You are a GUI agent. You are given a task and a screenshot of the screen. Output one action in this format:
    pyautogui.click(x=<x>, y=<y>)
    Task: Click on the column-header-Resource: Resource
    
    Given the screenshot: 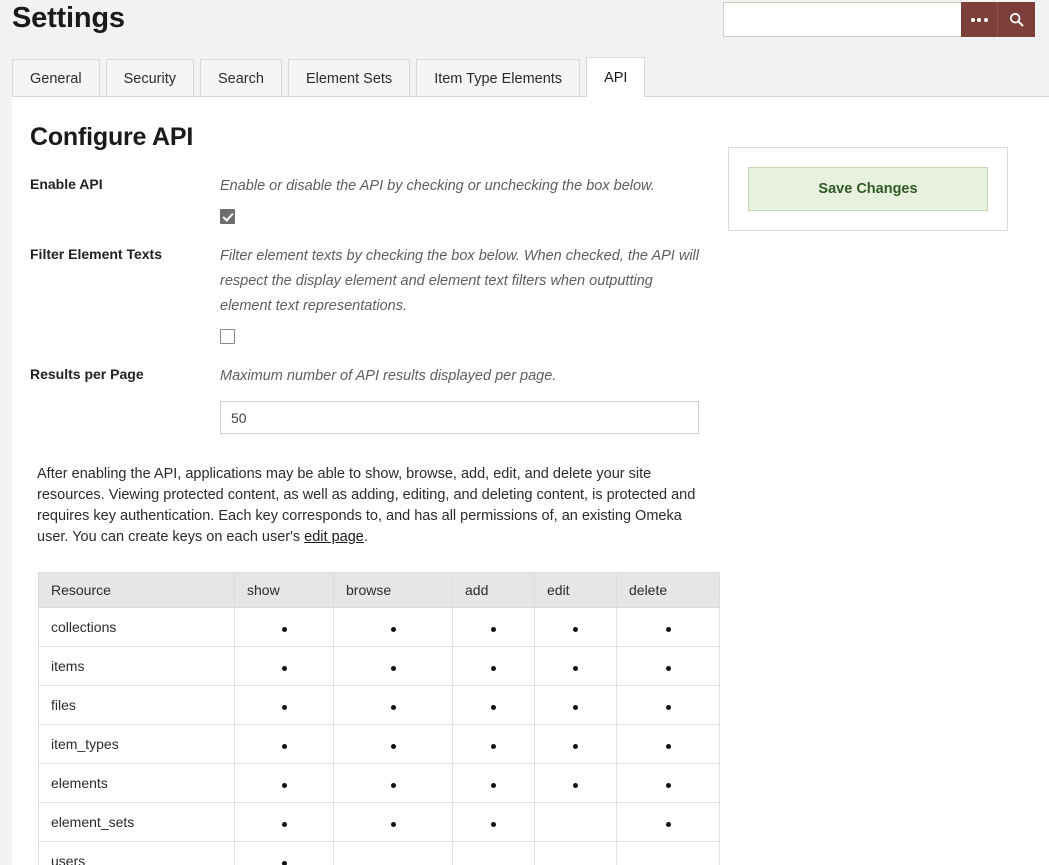 What is the action you would take?
    pyautogui.click(x=136, y=590)
    